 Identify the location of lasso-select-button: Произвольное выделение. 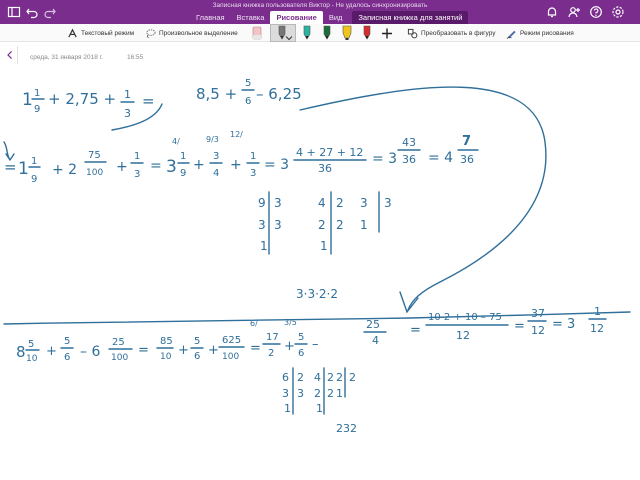
(191, 33).